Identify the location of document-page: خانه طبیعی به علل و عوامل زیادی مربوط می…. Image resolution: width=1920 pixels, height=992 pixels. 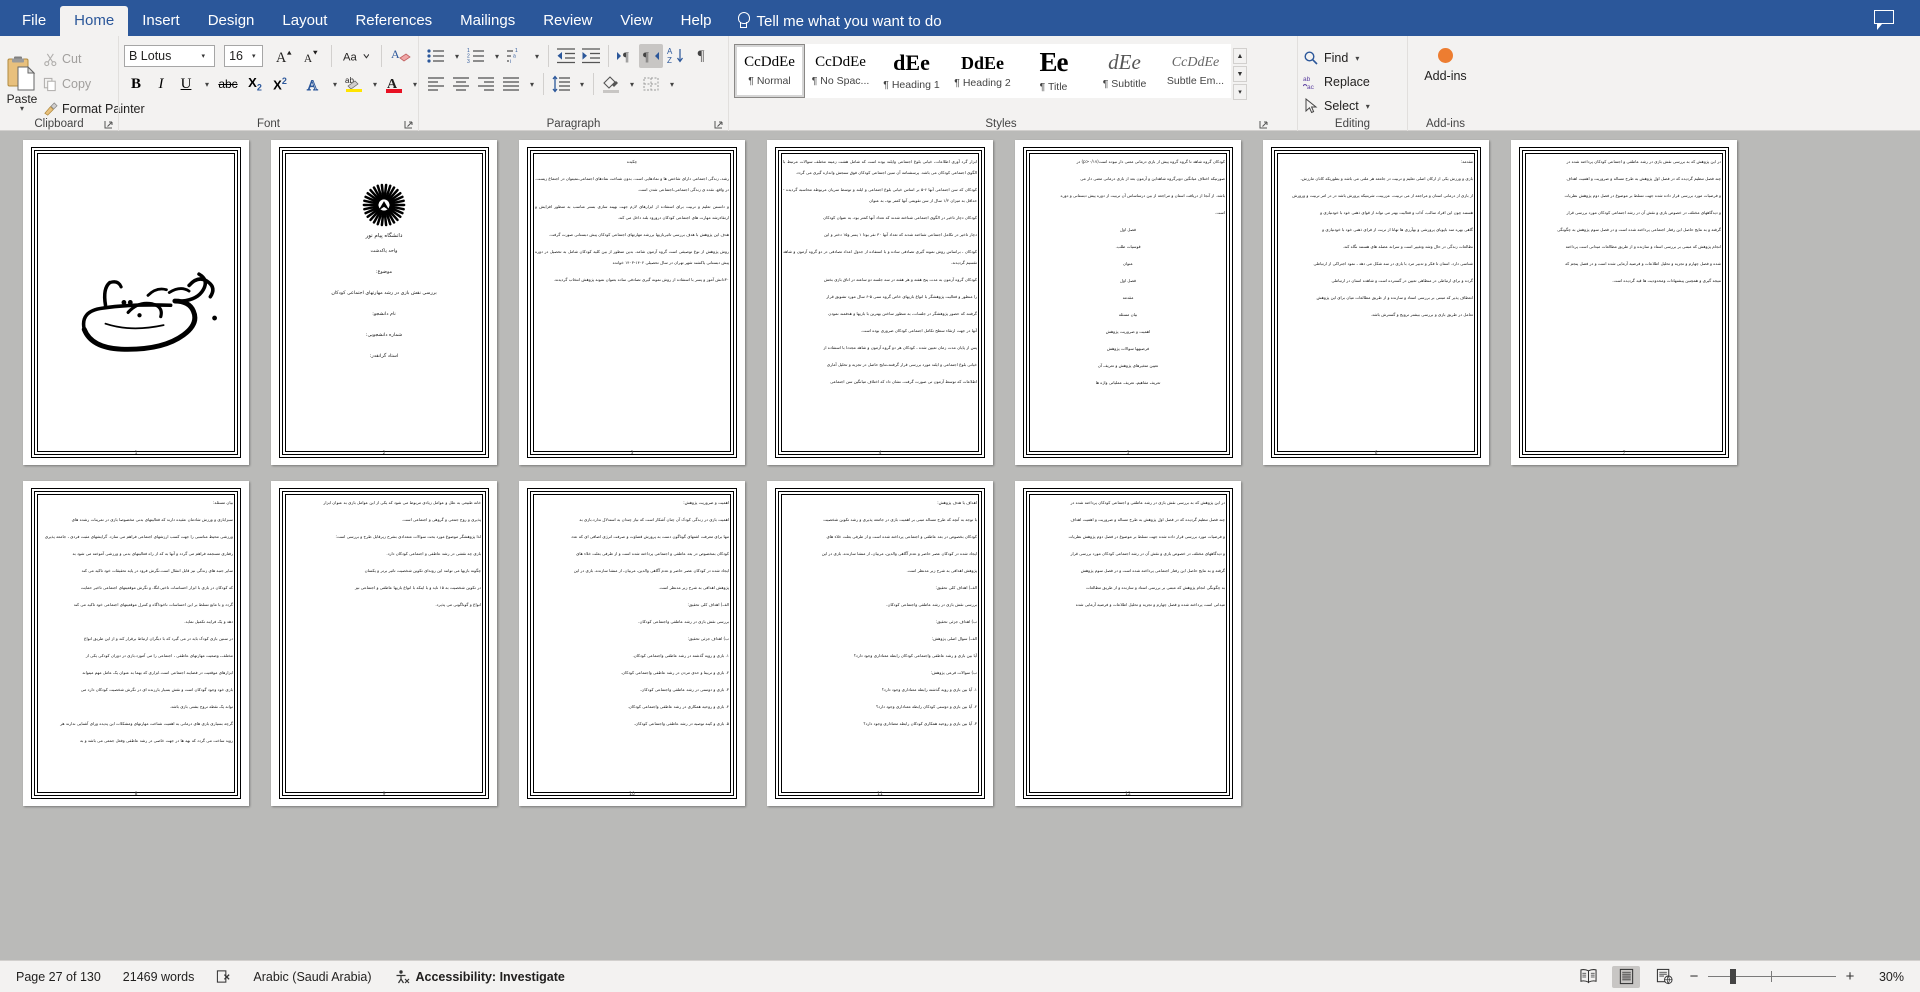
(384, 643).